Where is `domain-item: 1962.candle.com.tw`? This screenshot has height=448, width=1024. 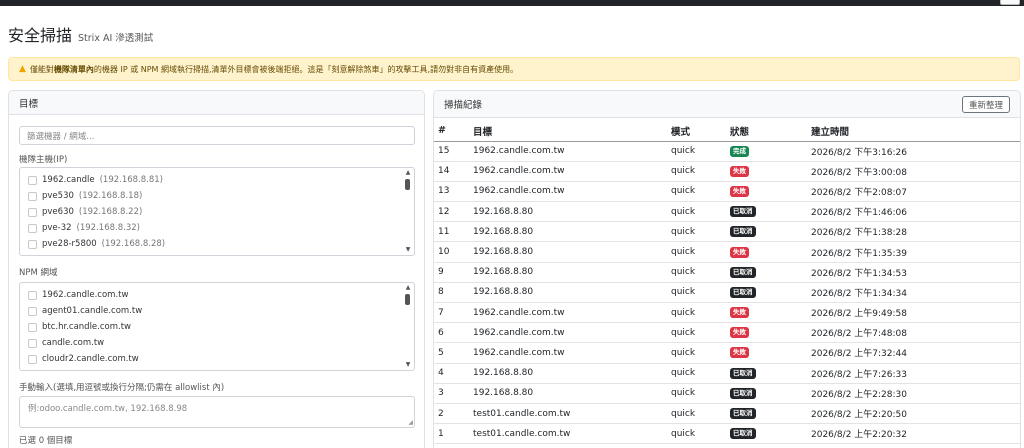
domain-item: 1962.candle.com.tw is located at coordinates (217, 295).